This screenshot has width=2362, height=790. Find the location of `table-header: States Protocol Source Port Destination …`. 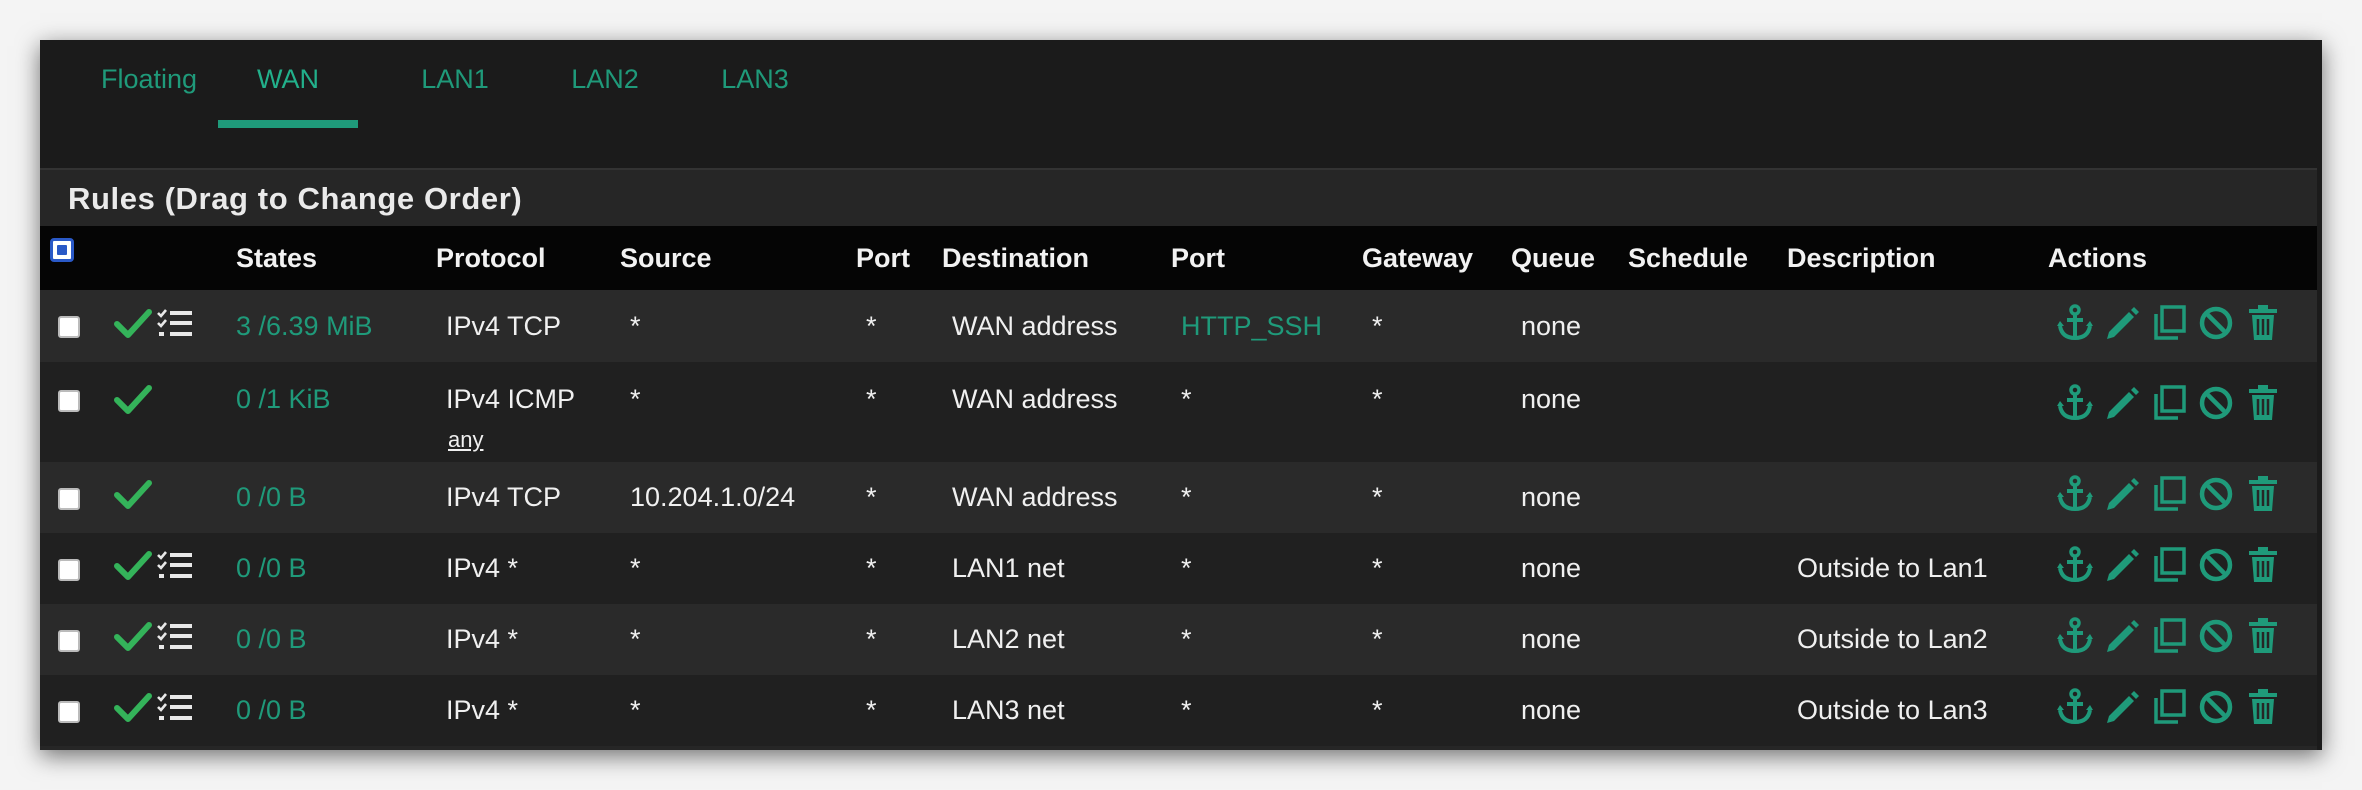

table-header: States Protocol Source Port Destination … is located at coordinates (1178, 258).